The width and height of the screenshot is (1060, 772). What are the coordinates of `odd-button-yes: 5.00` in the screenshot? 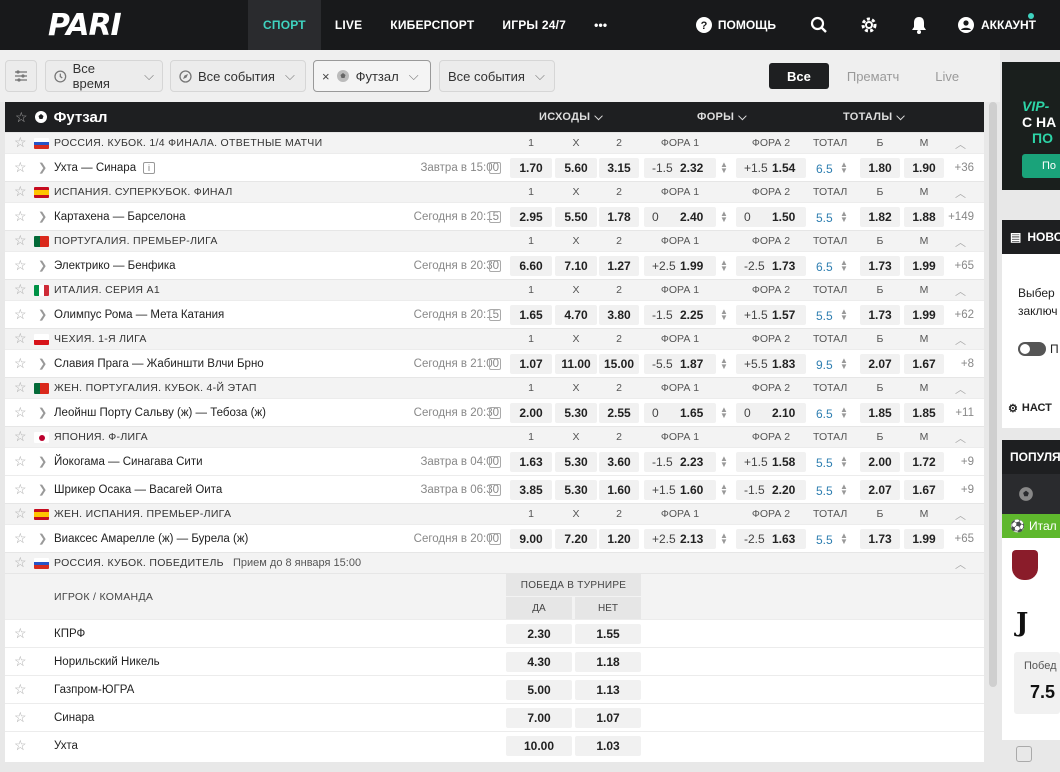 It's located at (539, 690).